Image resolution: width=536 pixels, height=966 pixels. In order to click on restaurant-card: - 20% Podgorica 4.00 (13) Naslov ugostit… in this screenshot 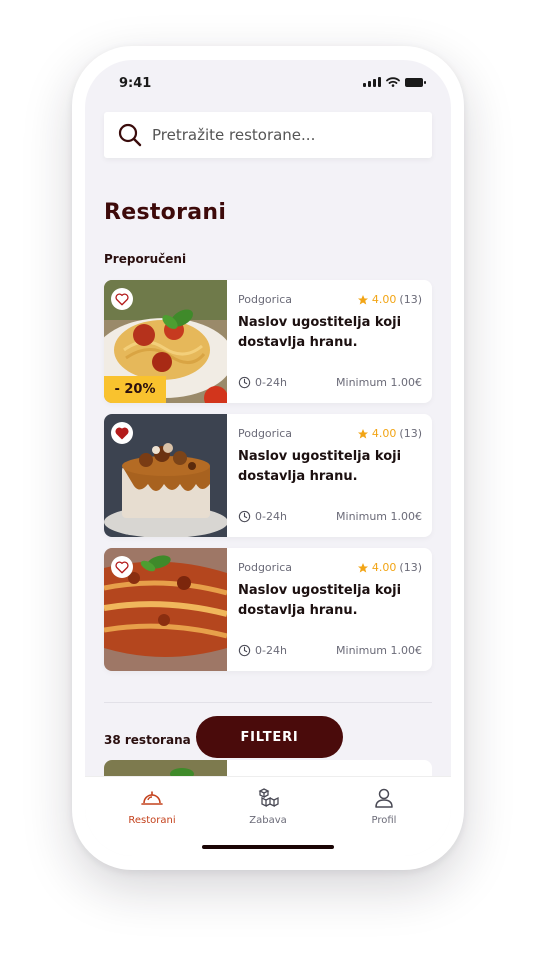, I will do `click(268, 341)`.